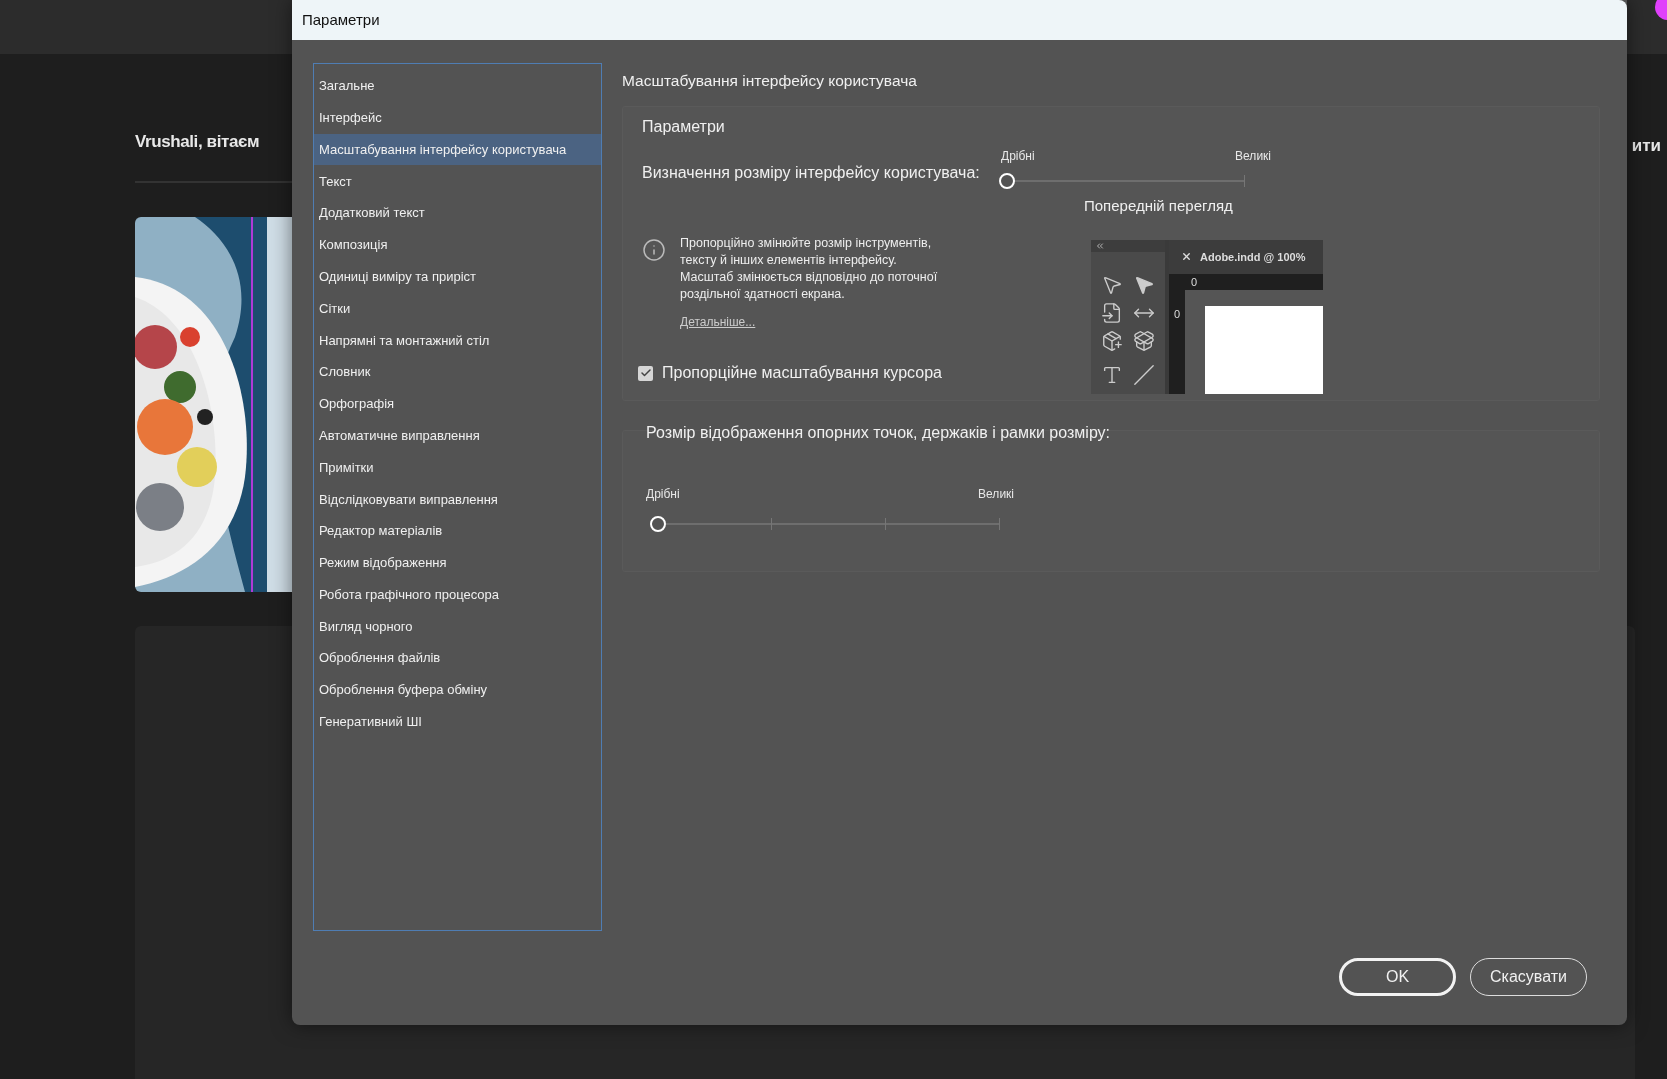 The height and width of the screenshot is (1079, 1667). Describe the element at coordinates (457, 213) in the screenshot. I see `category-item: Додатковий текст` at that location.